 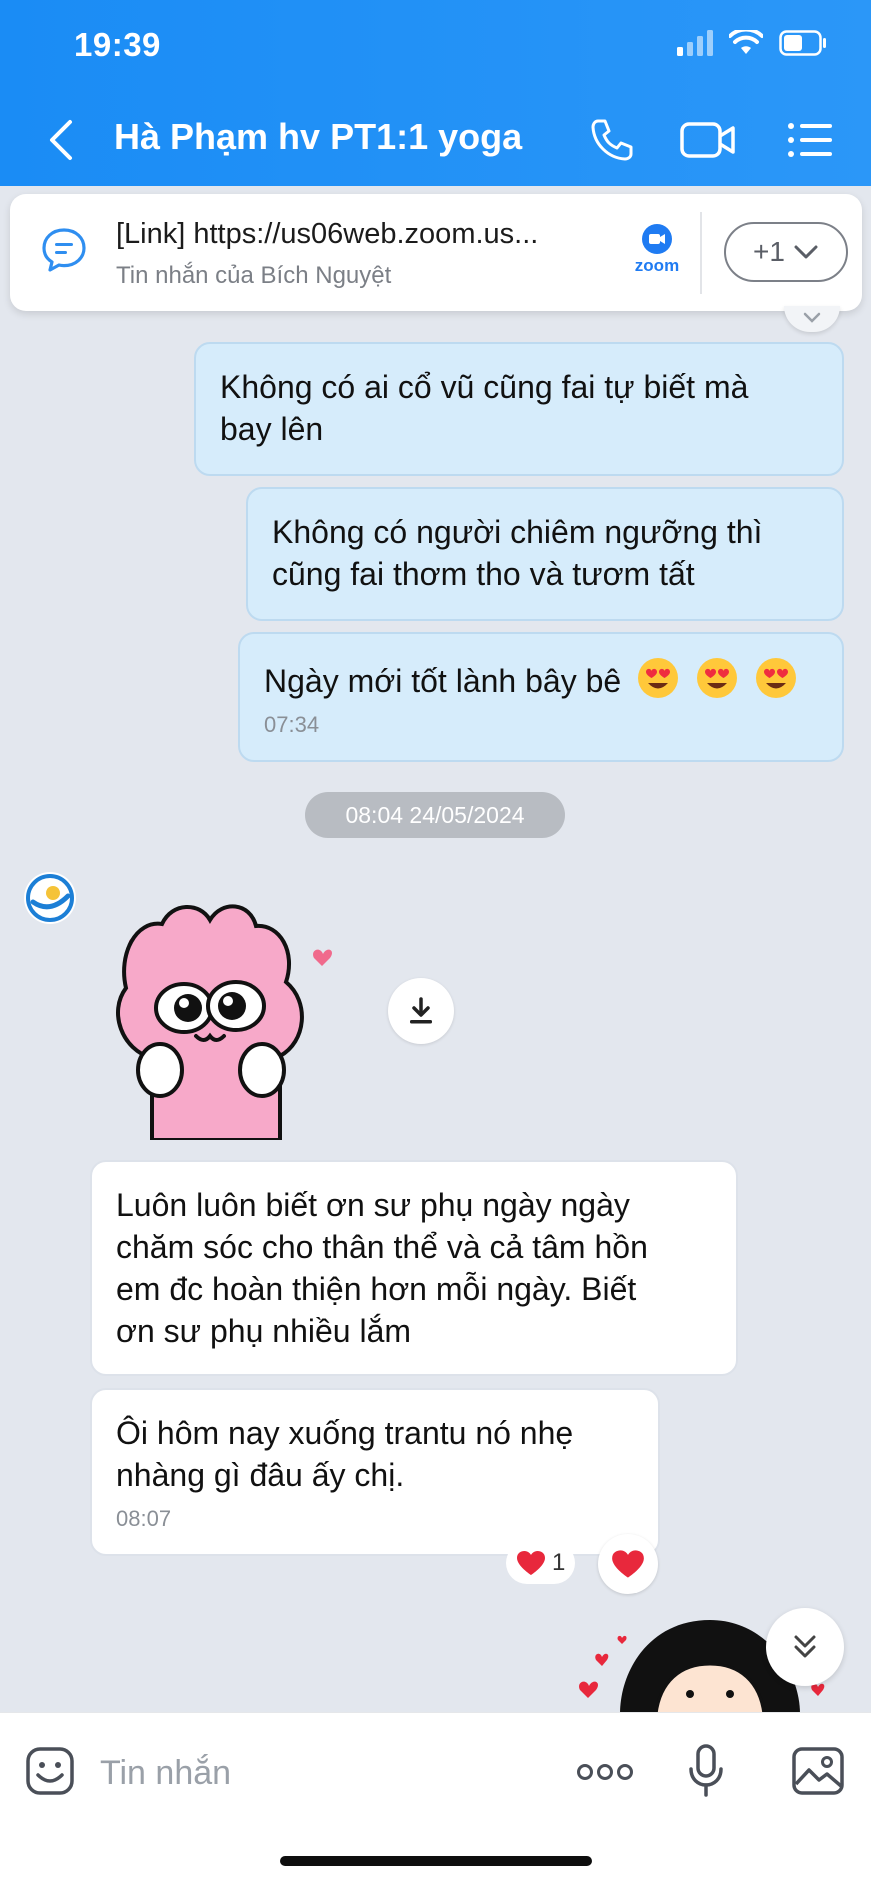 I want to click on more-dots-icon, so click(x=605, y=1772).